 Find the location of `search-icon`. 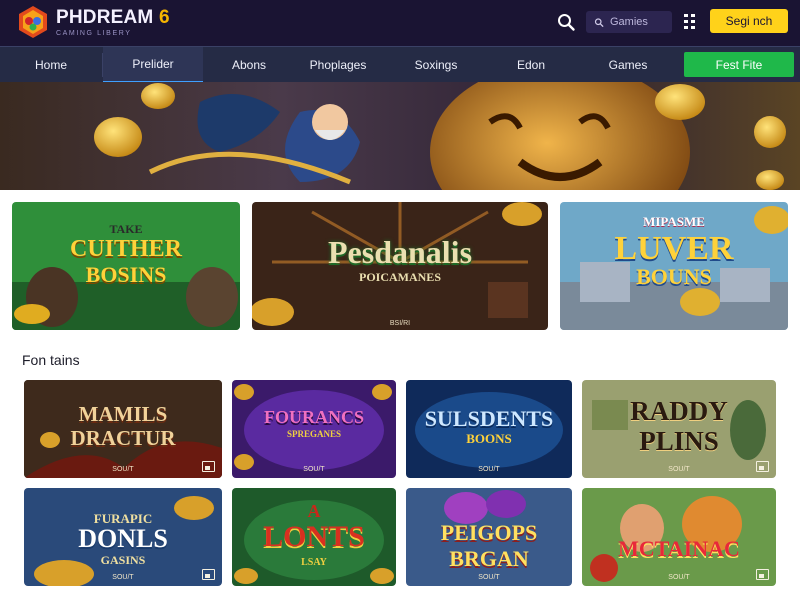

search-icon is located at coordinates (566, 22).